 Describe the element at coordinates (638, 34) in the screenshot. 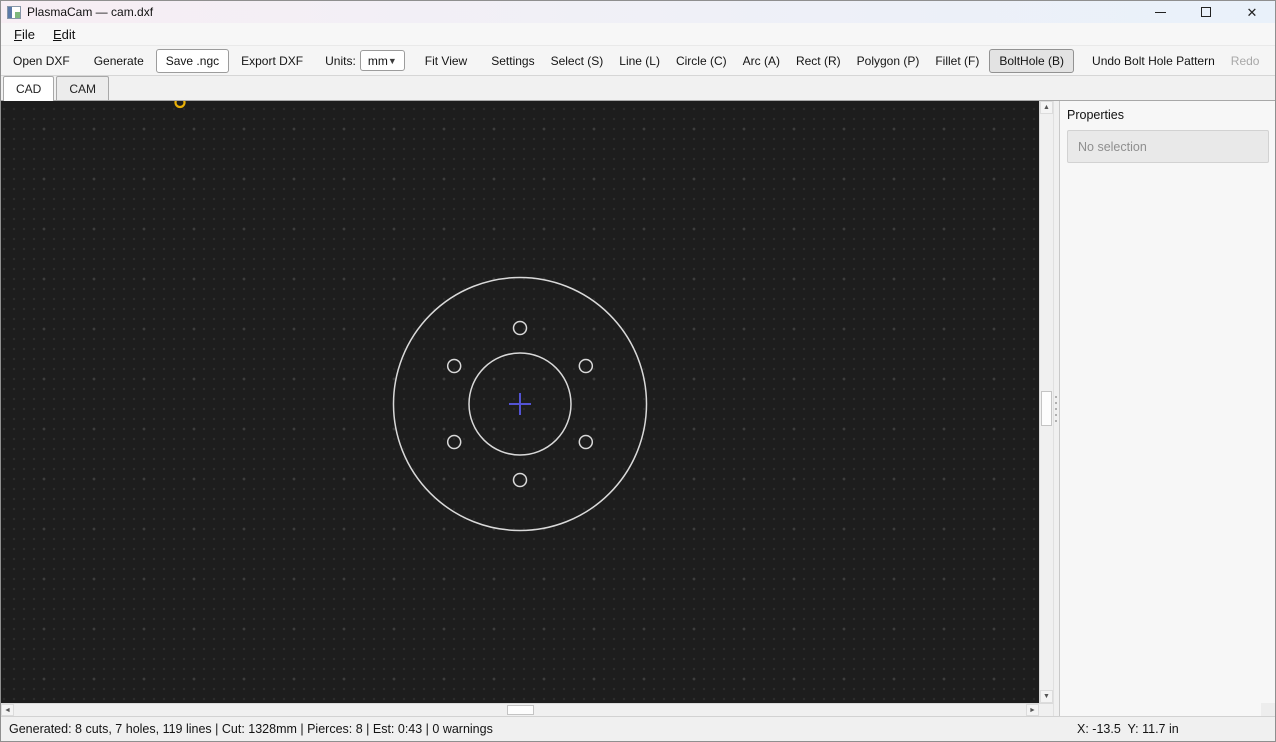

I see `menu-bar: File Edit` at that location.